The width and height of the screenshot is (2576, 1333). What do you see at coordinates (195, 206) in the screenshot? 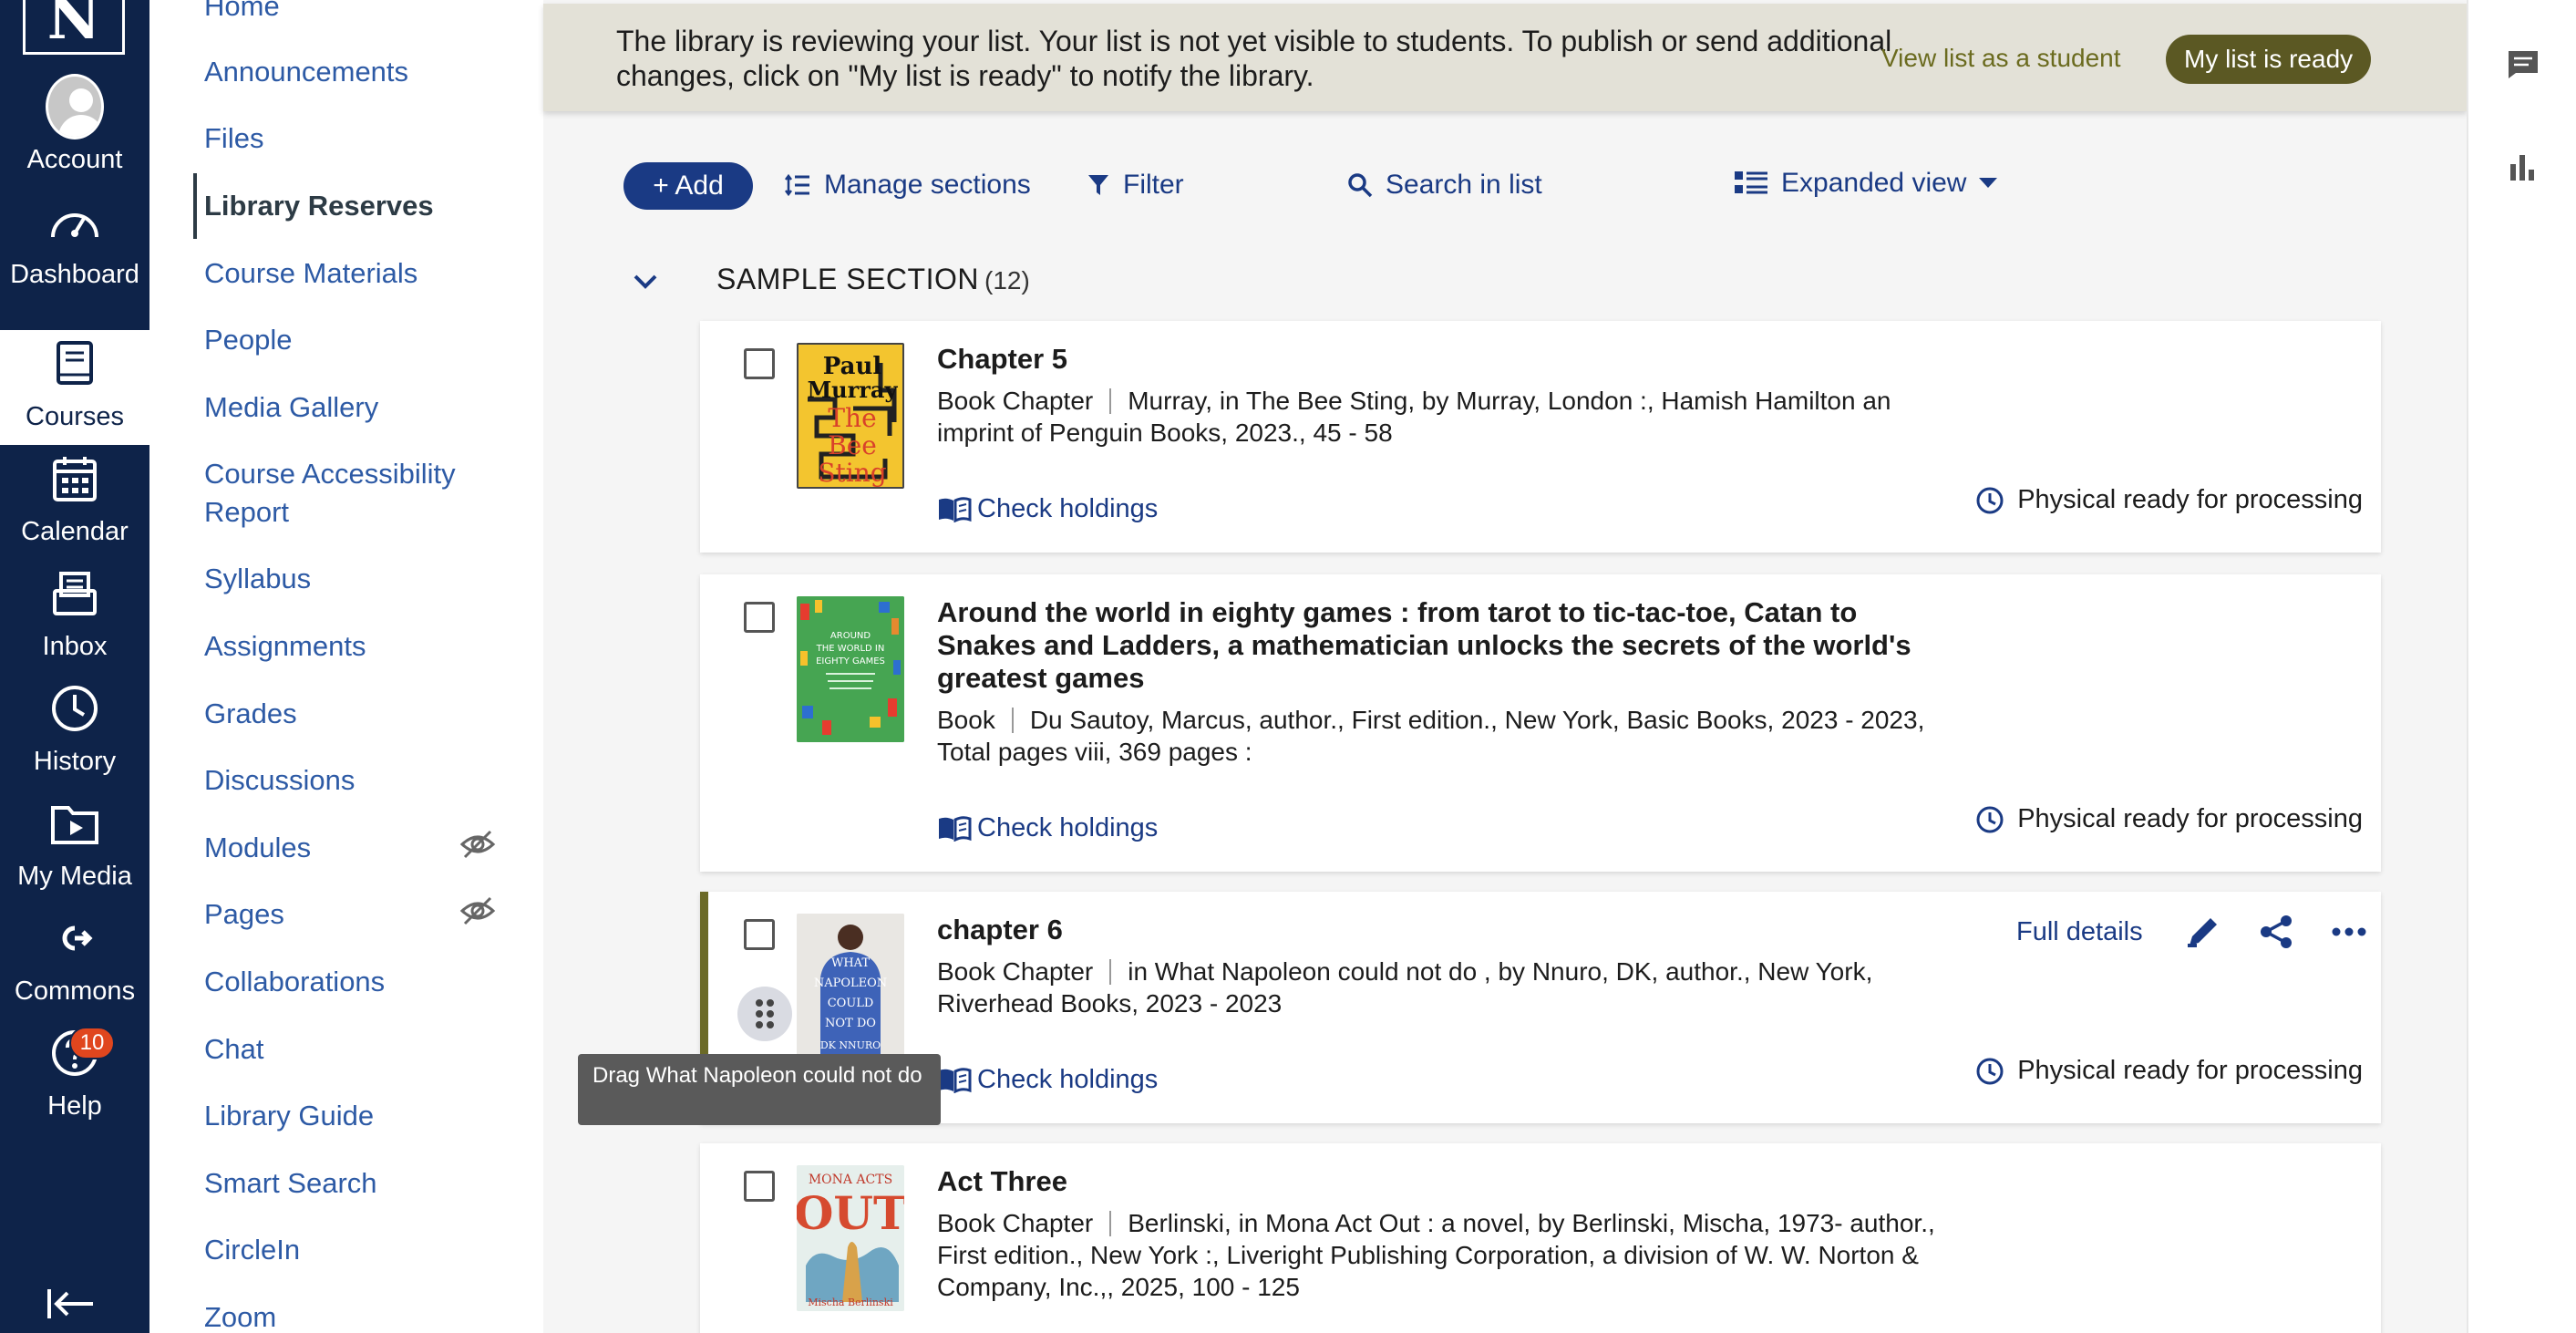
I see `course-nav-active-indicator` at bounding box center [195, 206].